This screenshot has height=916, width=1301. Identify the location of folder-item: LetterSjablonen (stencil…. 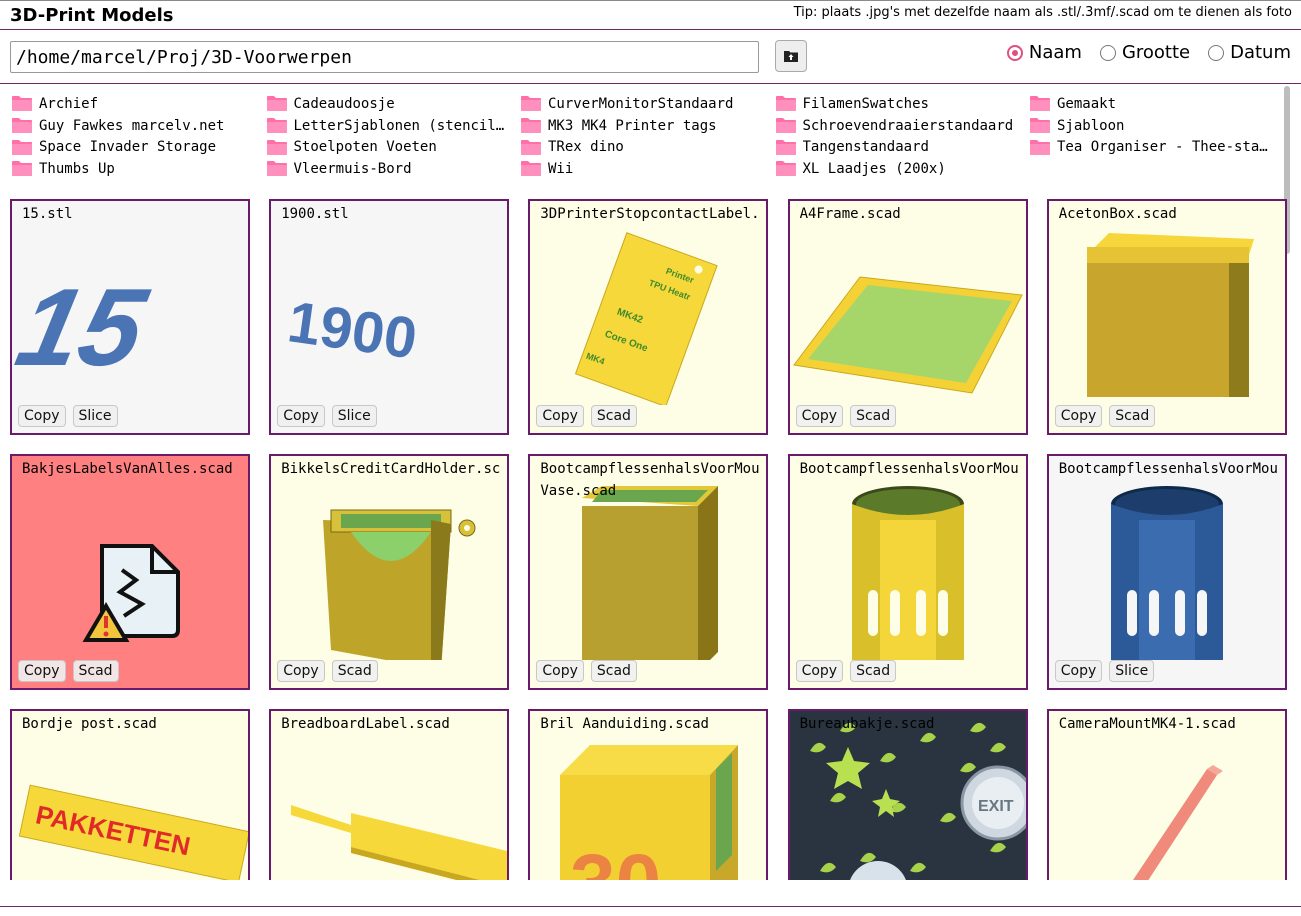
(393, 126).